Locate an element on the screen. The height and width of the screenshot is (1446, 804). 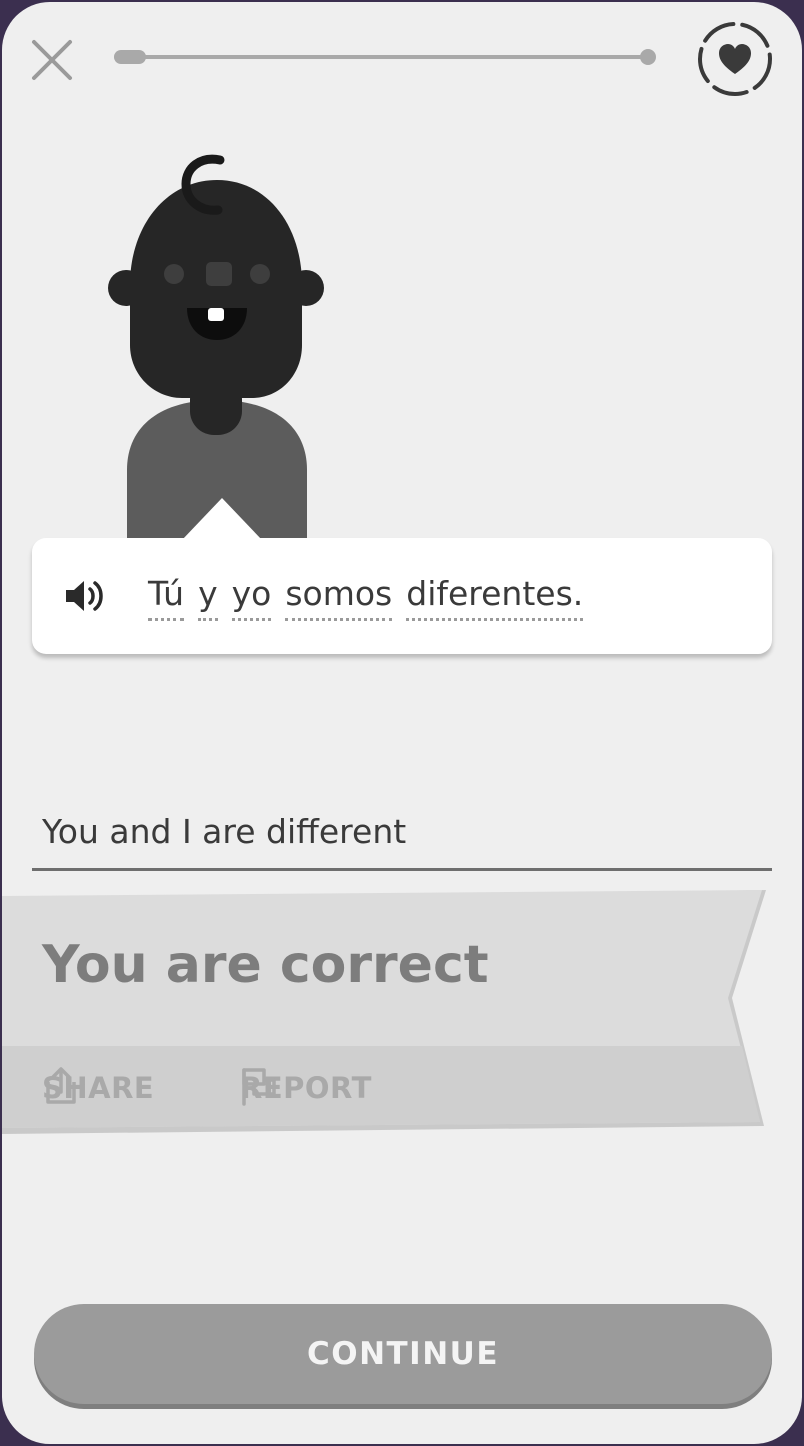
hearts-button is located at coordinates (735, 59).